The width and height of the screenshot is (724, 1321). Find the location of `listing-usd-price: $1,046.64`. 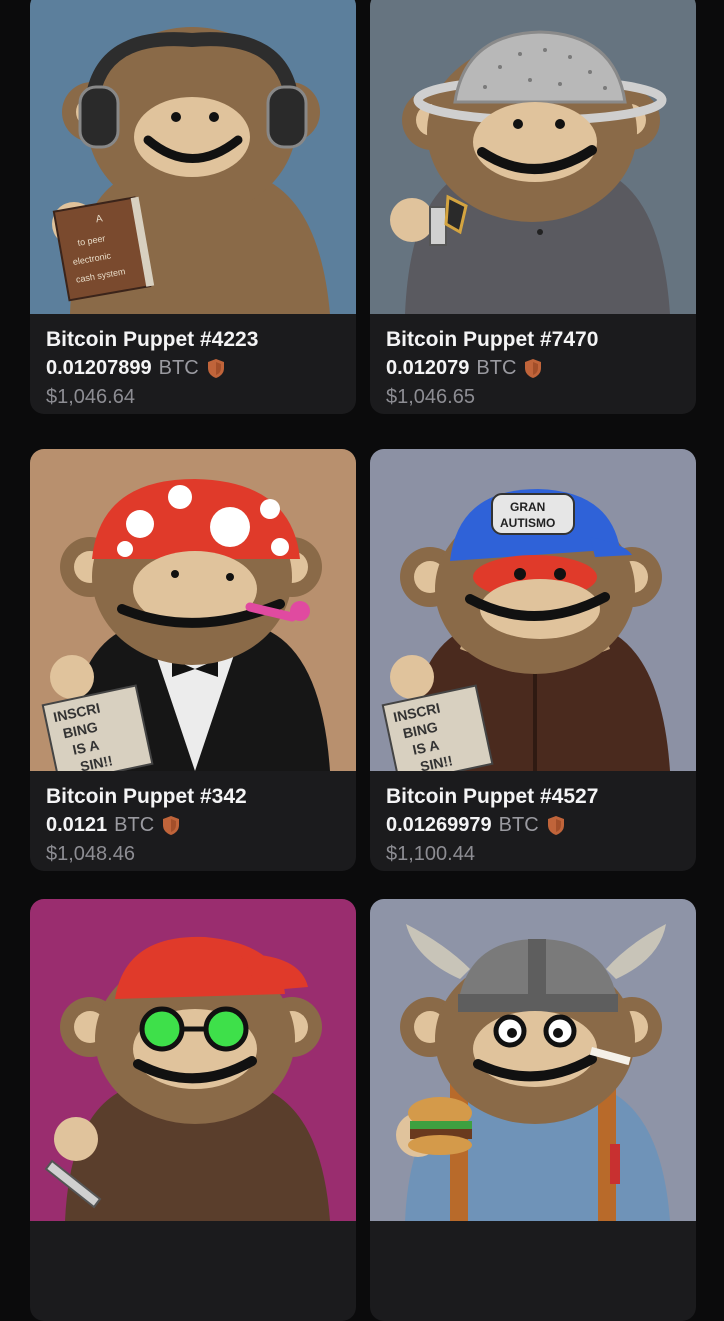

listing-usd-price: $1,046.64 is located at coordinates (90, 397).